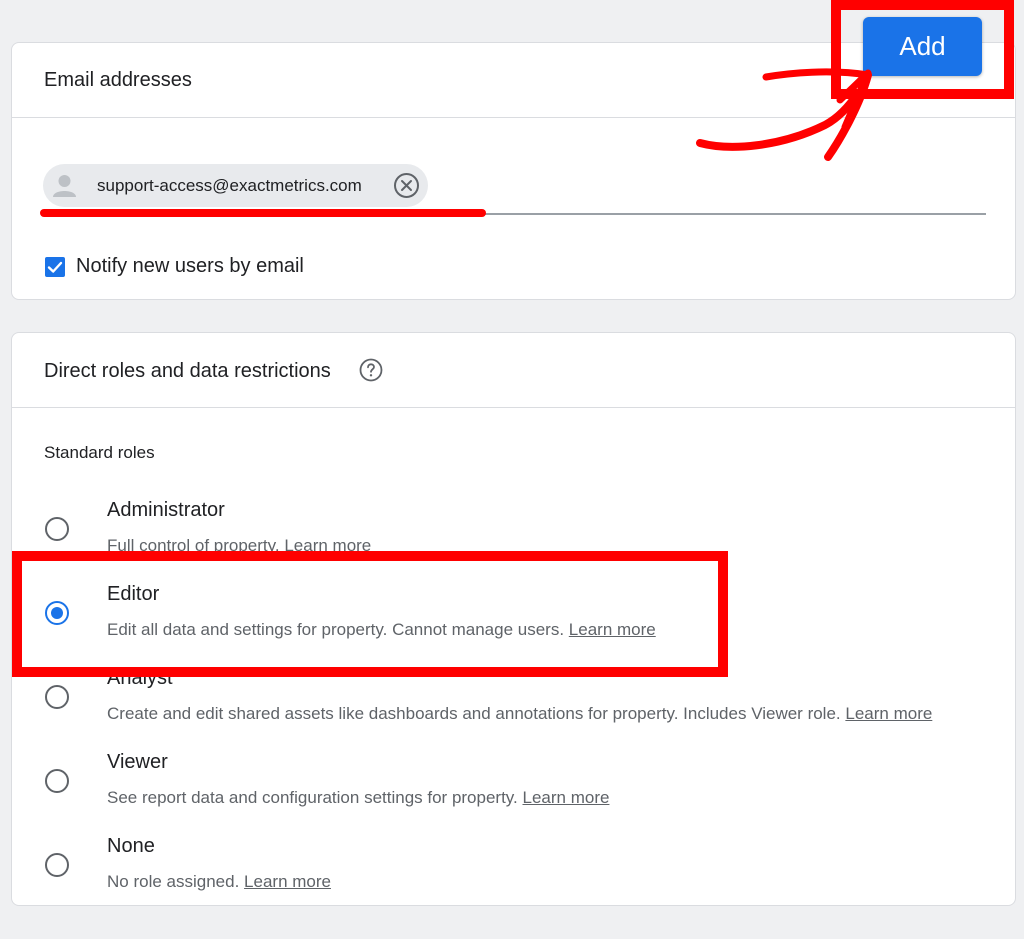 This screenshot has height=939, width=1024. Describe the element at coordinates (57, 697) in the screenshot. I see `radio-analyst` at that location.